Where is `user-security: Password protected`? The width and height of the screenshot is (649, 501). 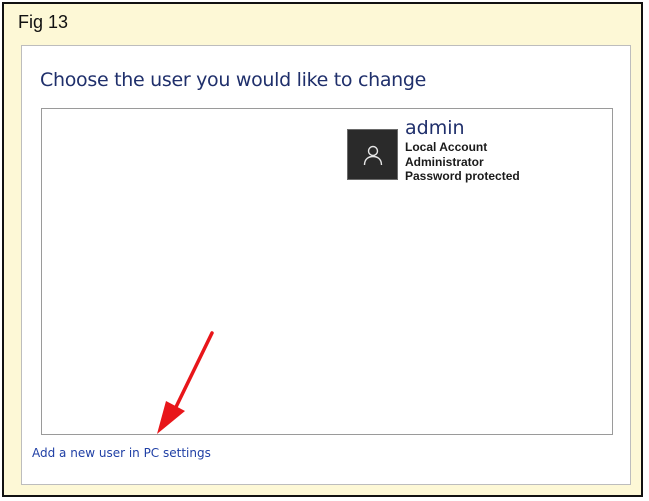 user-security: Password protected is located at coordinates (462, 176).